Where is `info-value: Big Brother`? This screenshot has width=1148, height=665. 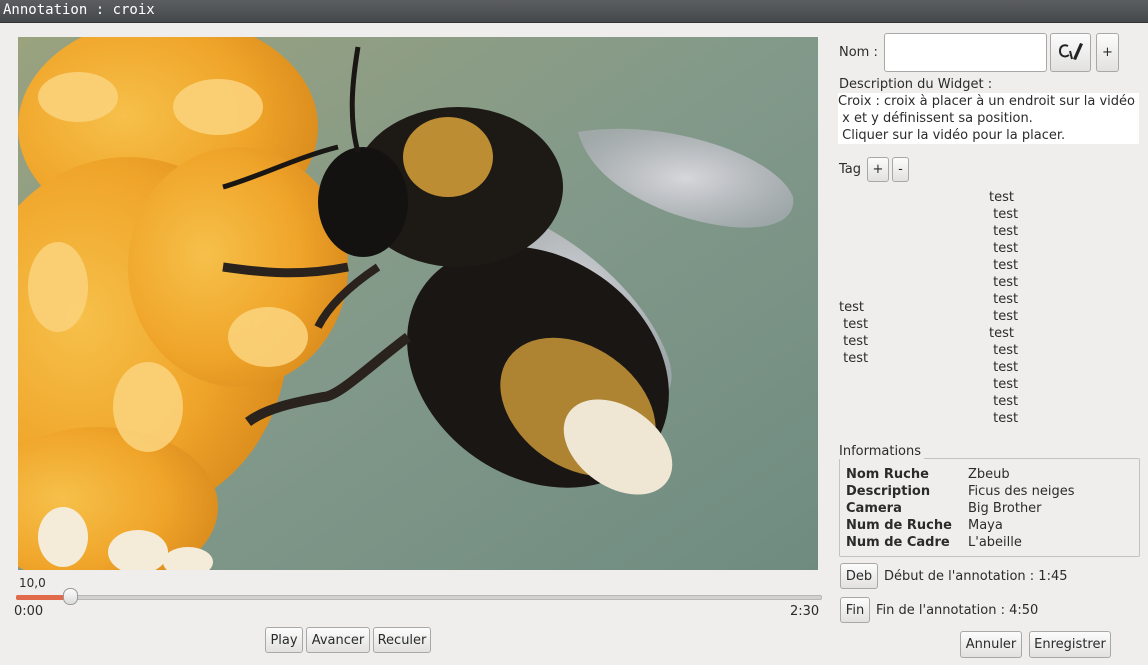
info-value: Big Brother is located at coordinates (1005, 508).